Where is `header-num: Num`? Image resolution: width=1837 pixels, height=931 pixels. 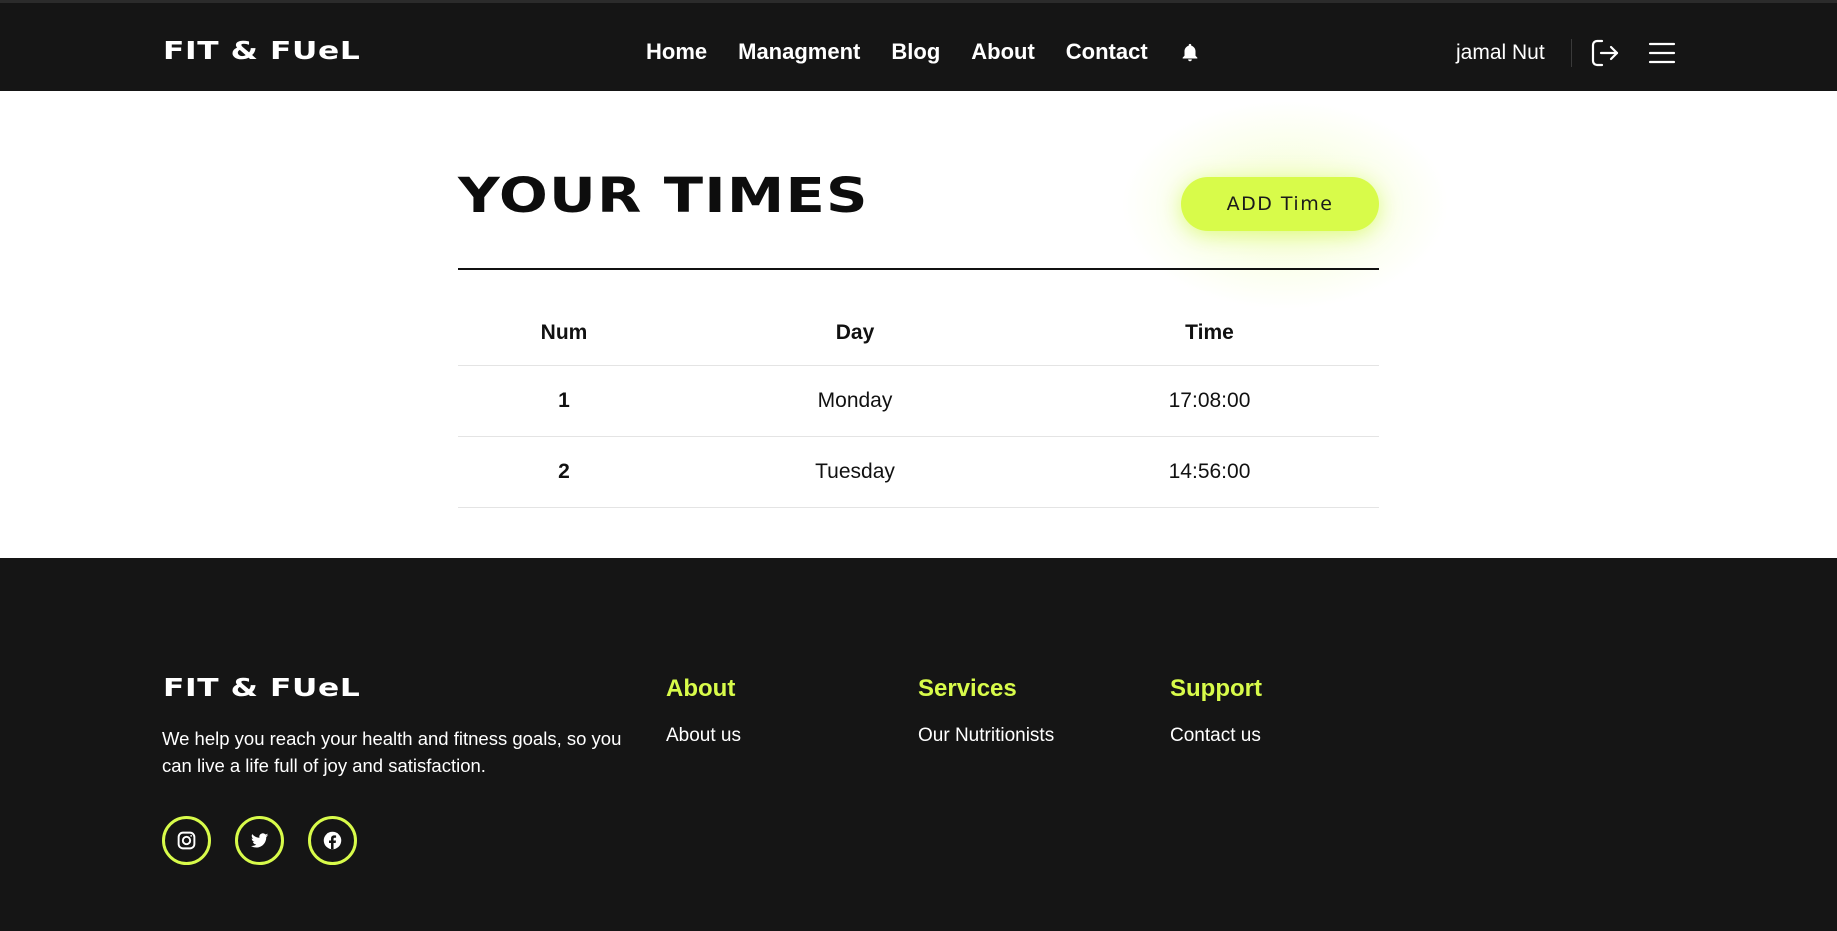
header-num: Num is located at coordinates (564, 332).